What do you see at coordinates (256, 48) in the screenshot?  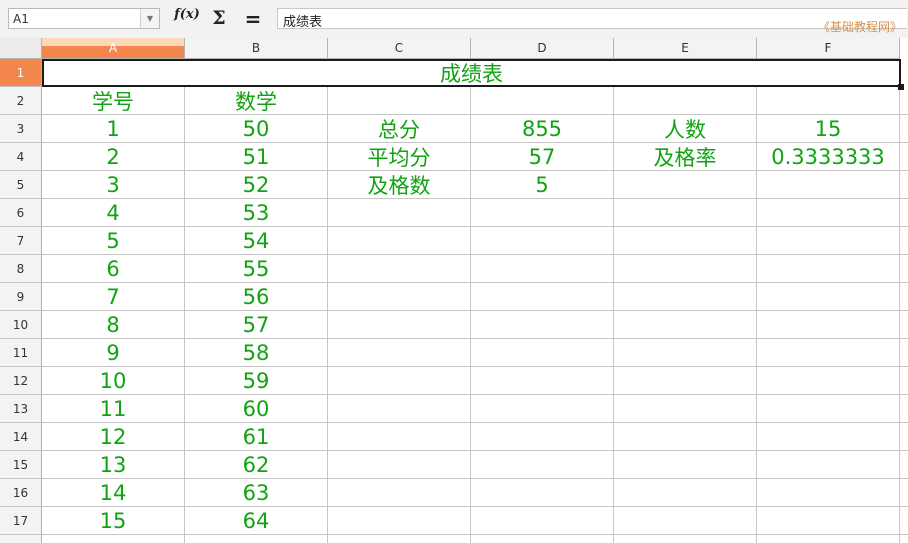 I see `column-header-b: B` at bounding box center [256, 48].